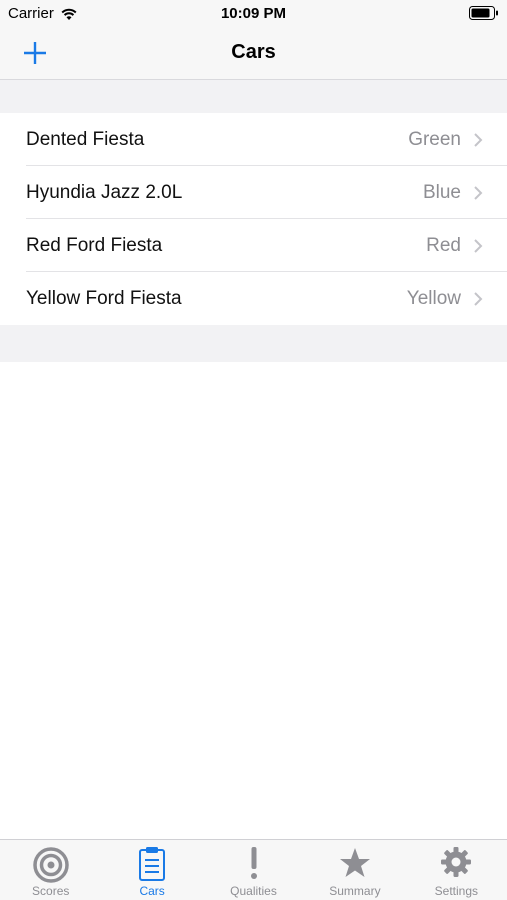 The height and width of the screenshot is (900, 507). Describe the element at coordinates (456, 891) in the screenshot. I see `tab-label: Settings` at that location.